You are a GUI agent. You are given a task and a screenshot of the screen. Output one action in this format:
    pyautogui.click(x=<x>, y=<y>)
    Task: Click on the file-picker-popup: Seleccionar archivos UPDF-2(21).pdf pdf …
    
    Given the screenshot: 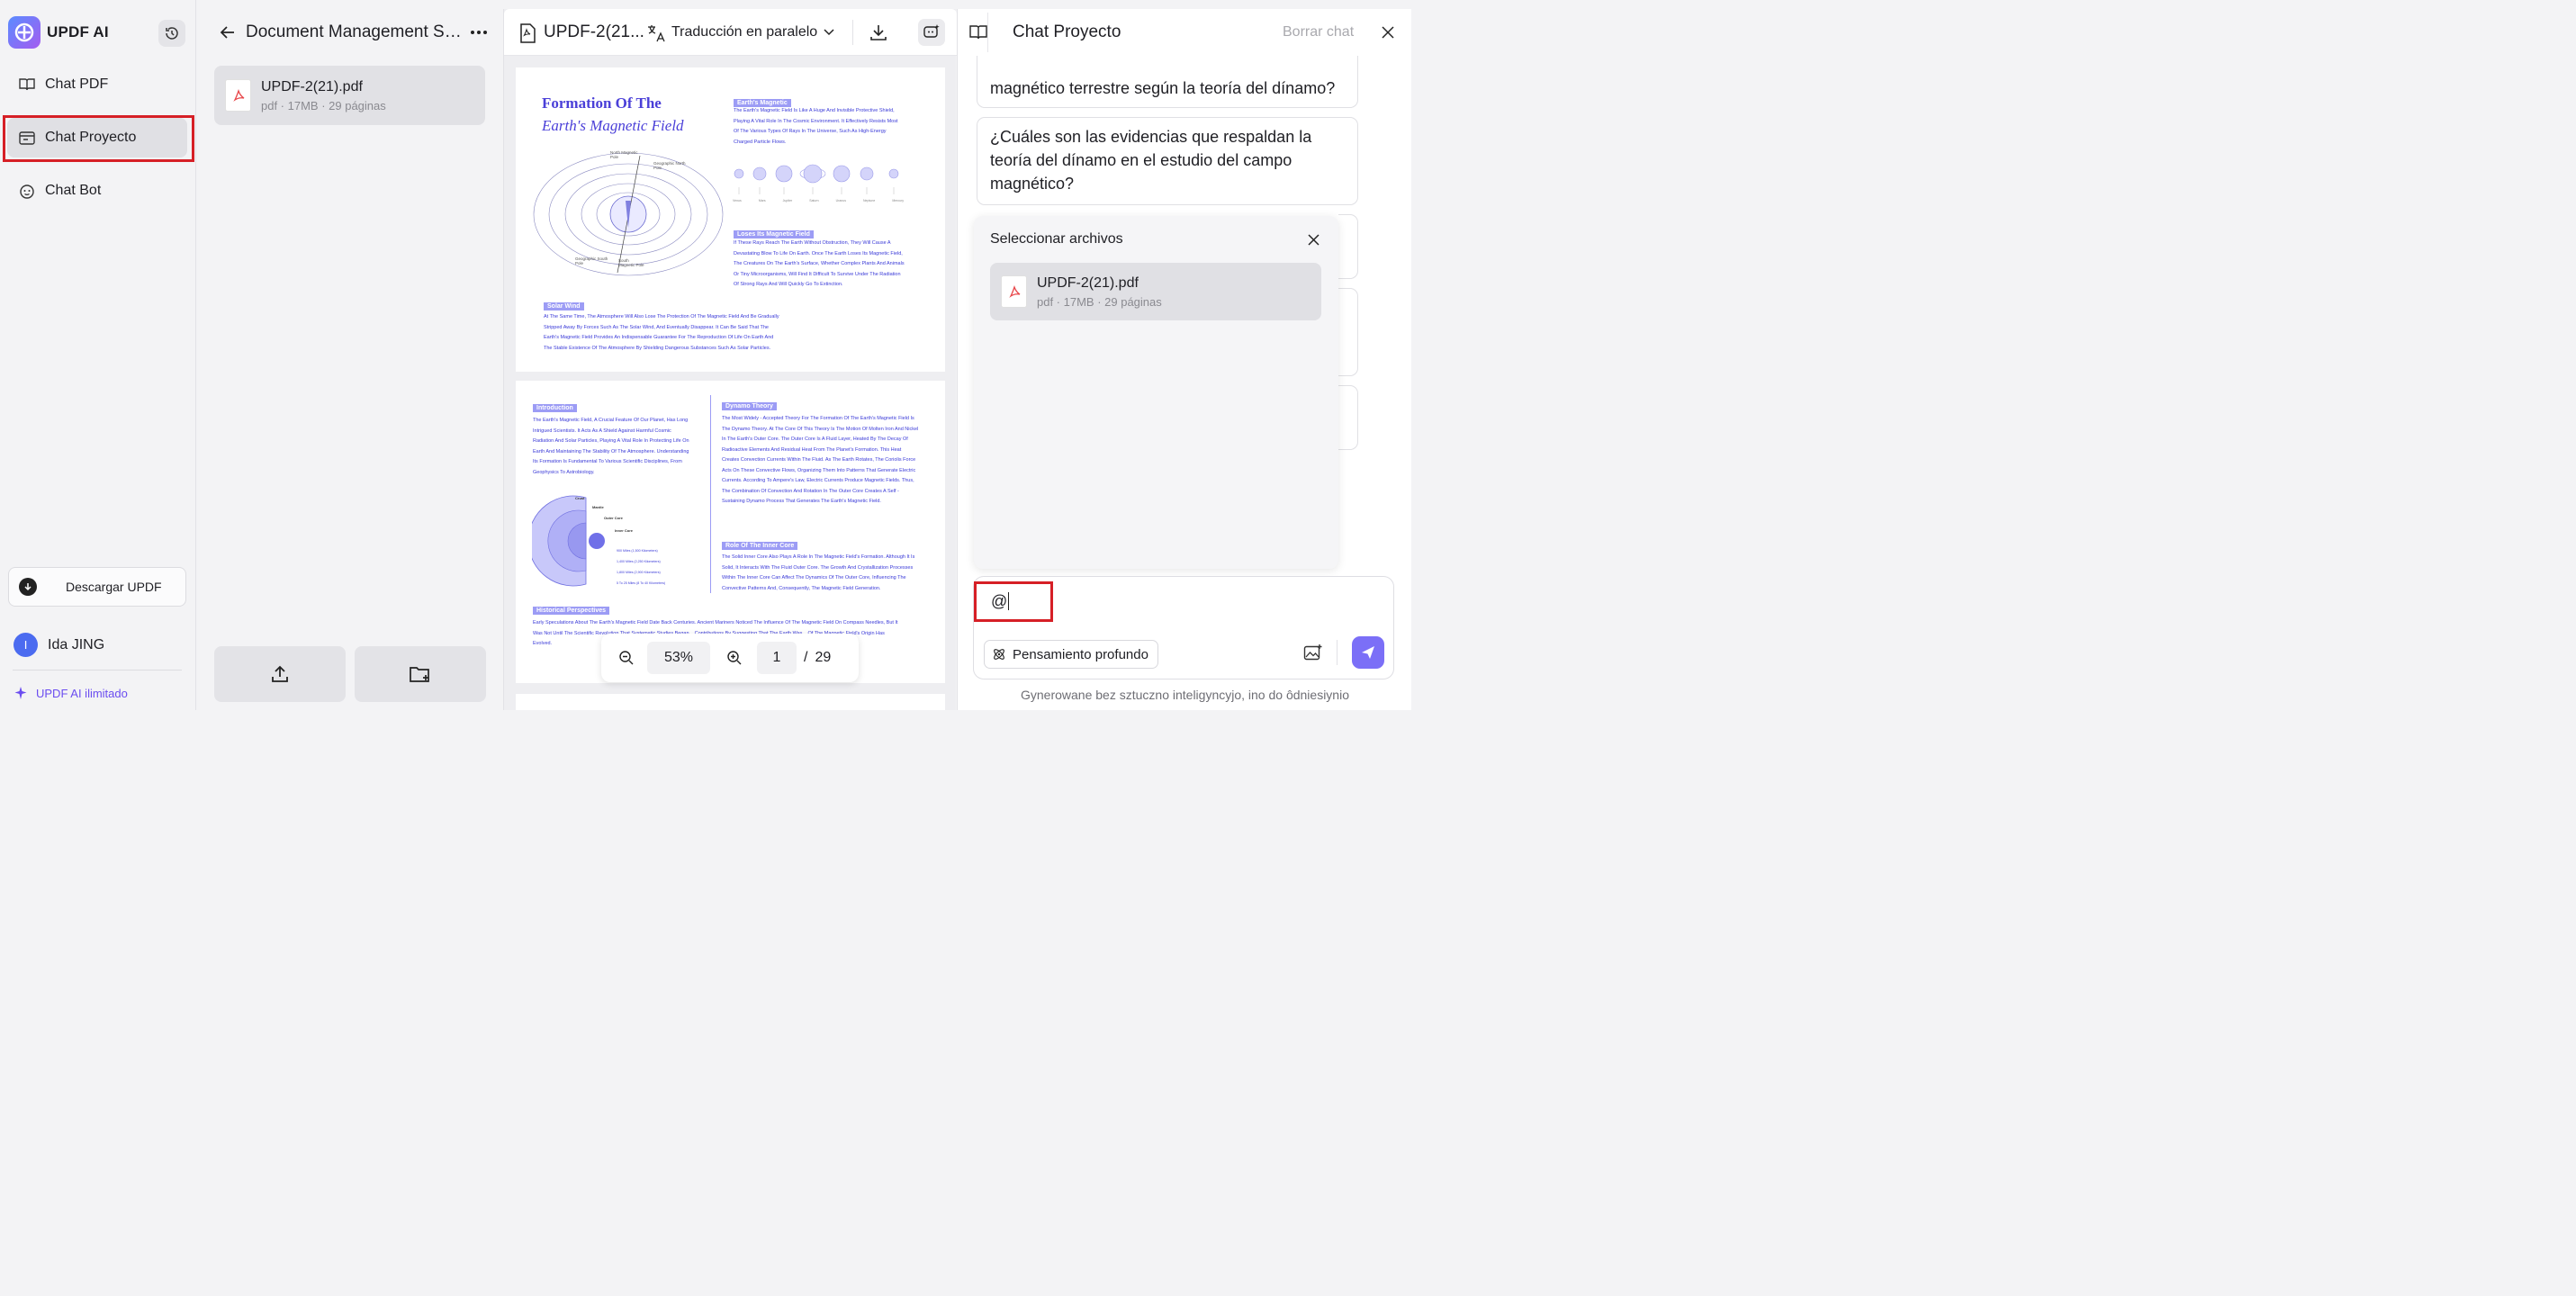 What is the action you would take?
    pyautogui.click(x=1156, y=393)
    